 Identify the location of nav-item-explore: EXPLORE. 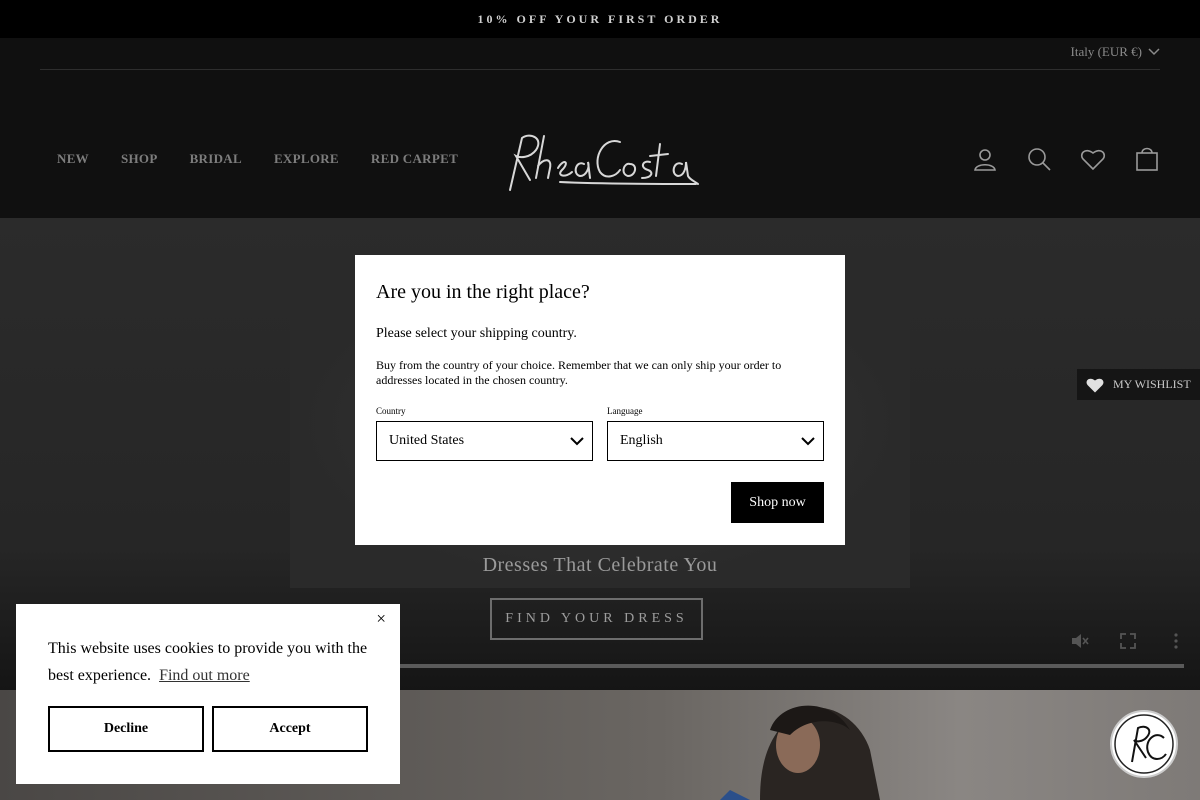
(306, 159).